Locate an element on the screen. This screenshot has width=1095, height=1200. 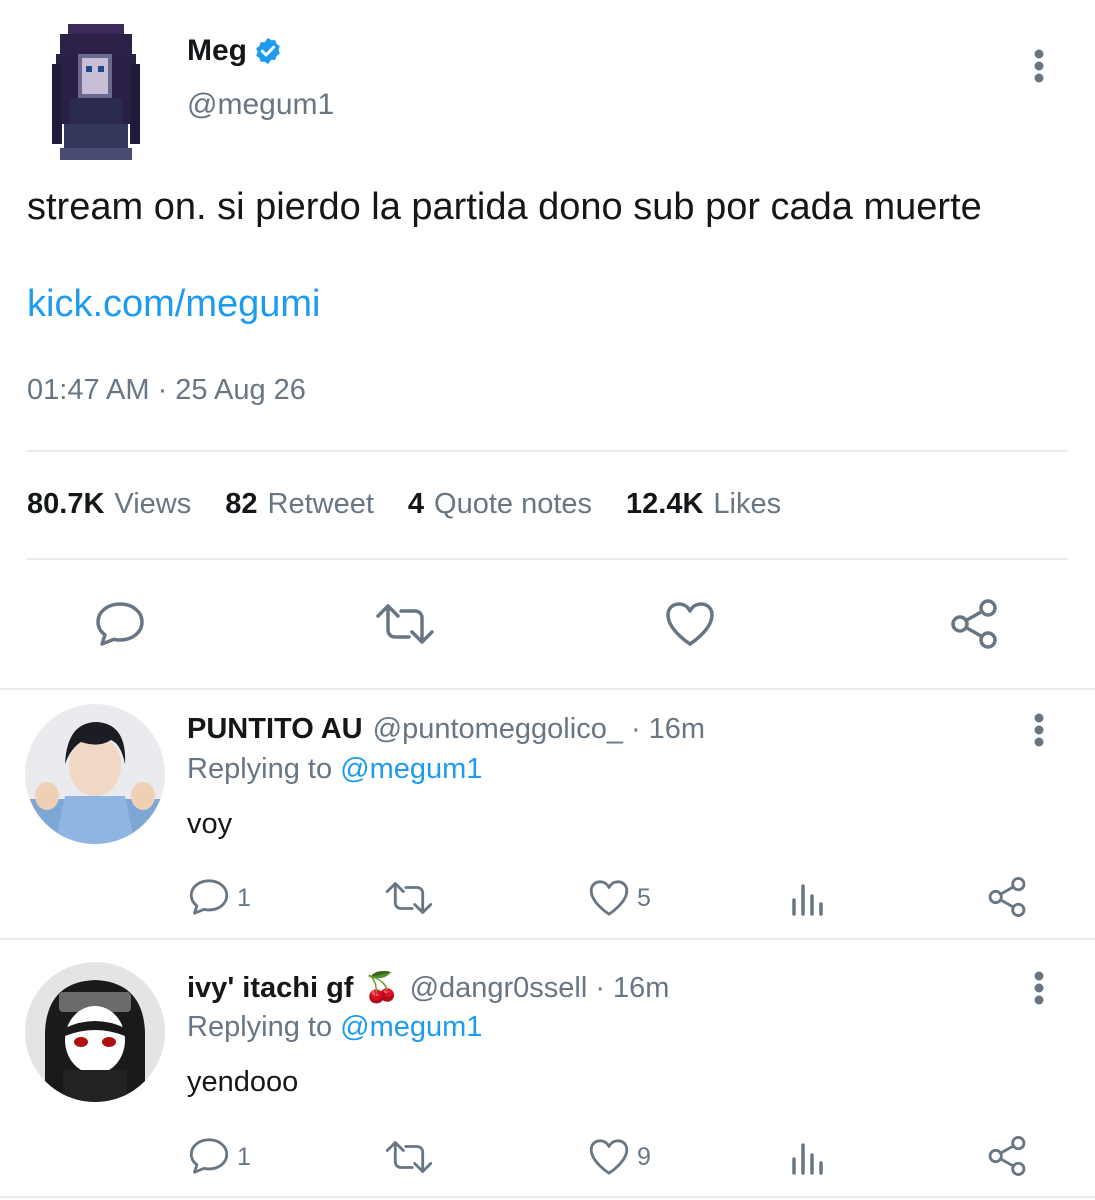
reply-text: voy is located at coordinates (210, 824).